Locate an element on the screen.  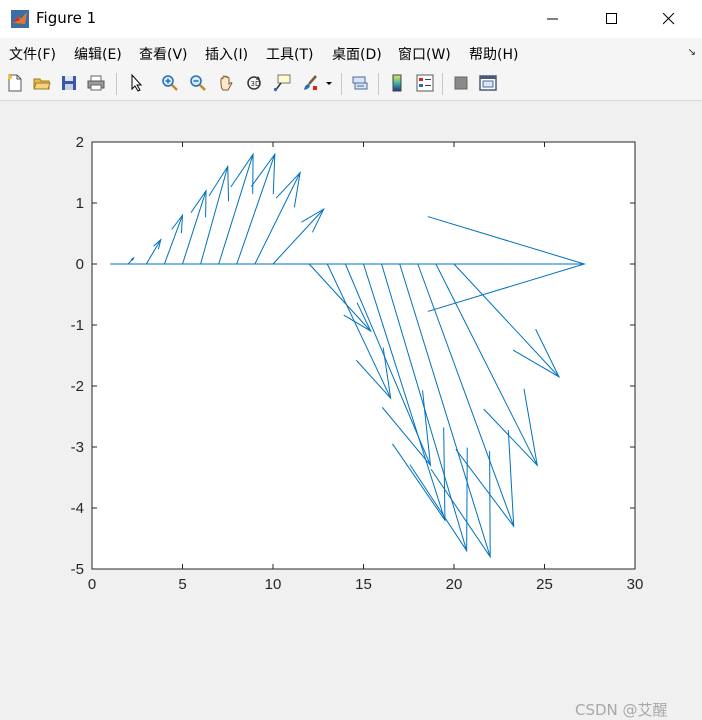
legend-icon is located at coordinates (425, 83).